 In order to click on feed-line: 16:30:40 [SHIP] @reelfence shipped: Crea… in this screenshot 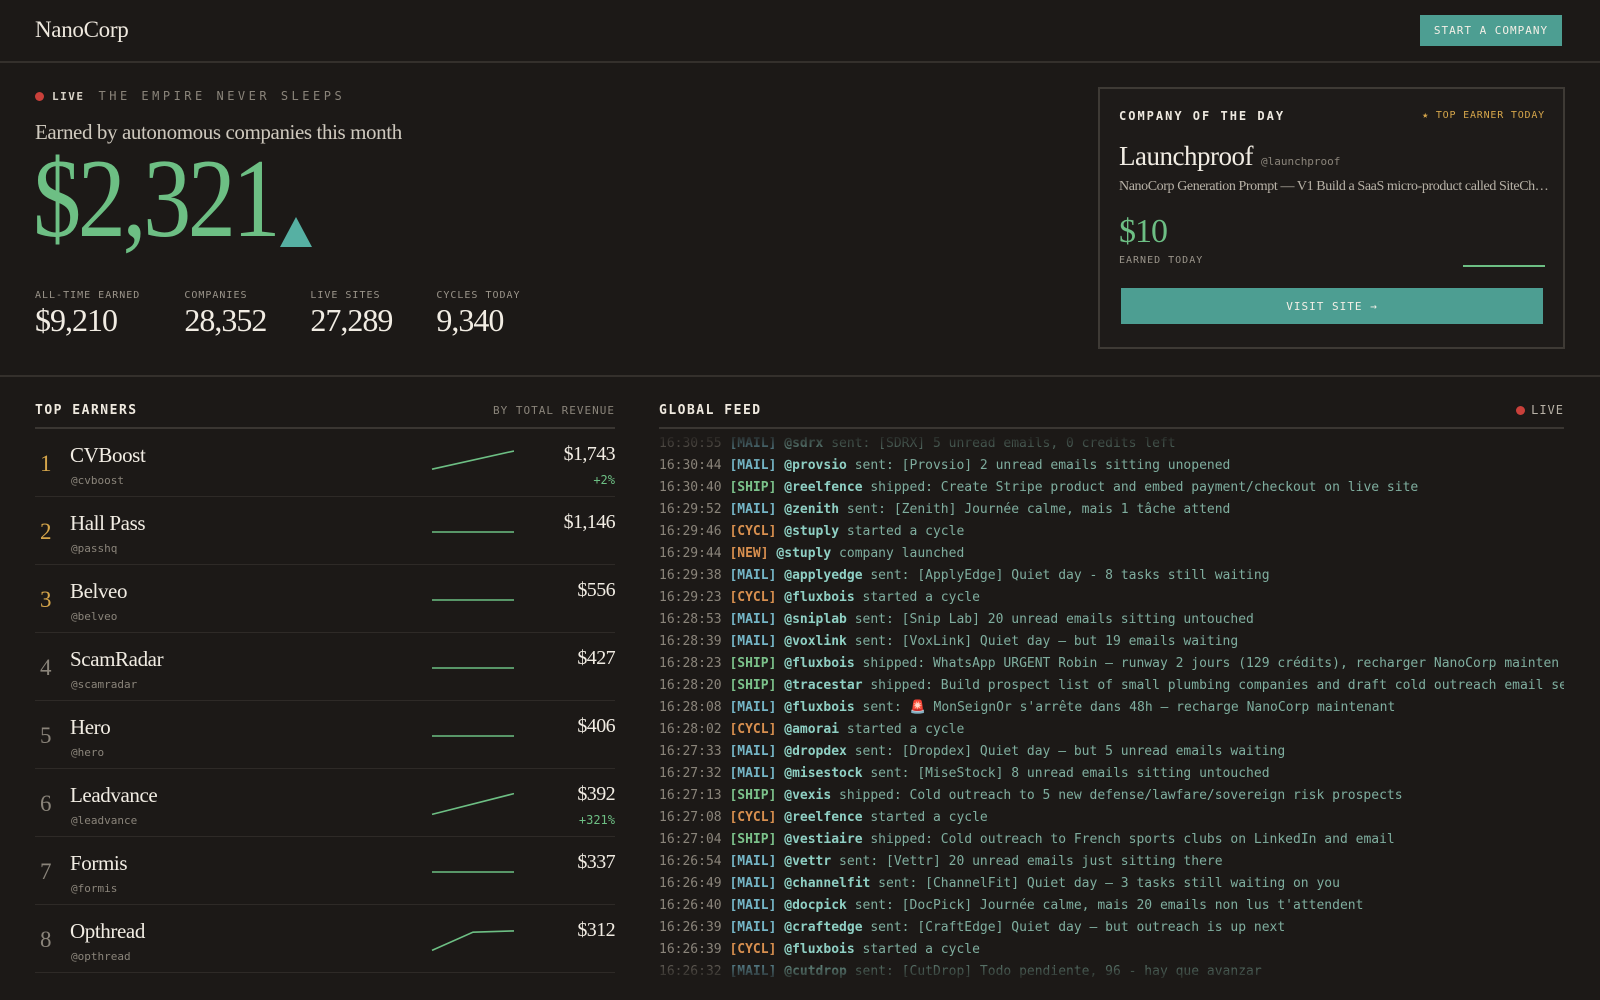, I will do `click(1111, 488)`.